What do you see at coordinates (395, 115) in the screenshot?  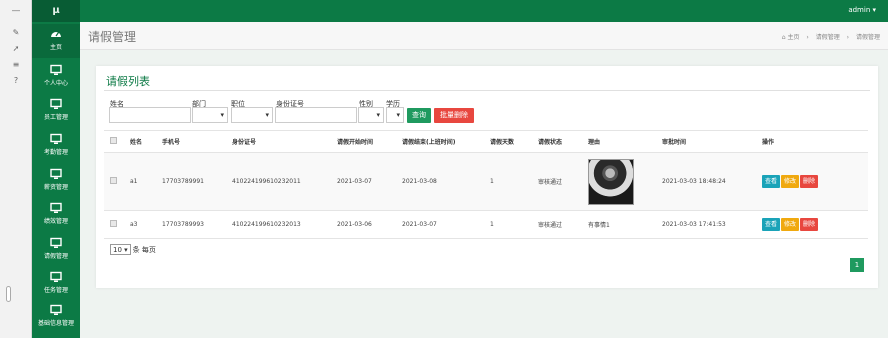 I see `education-select` at bounding box center [395, 115].